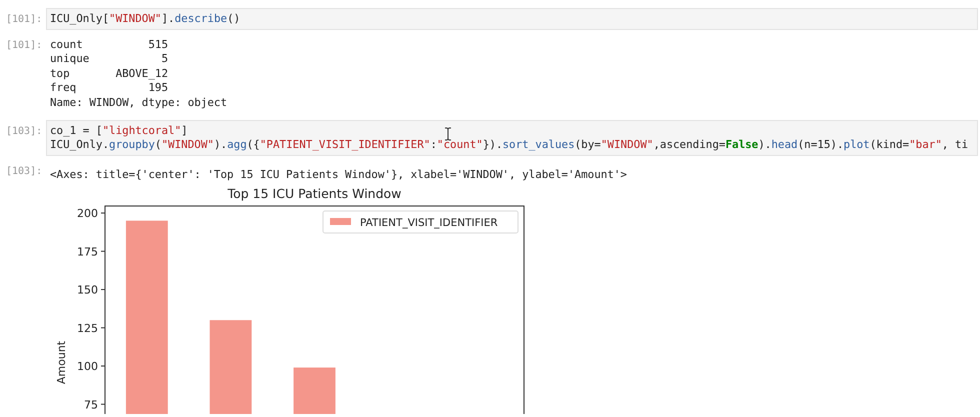 The width and height of the screenshot is (980, 417). What do you see at coordinates (109, 59) in the screenshot?
I see `output-line: unique 5` at bounding box center [109, 59].